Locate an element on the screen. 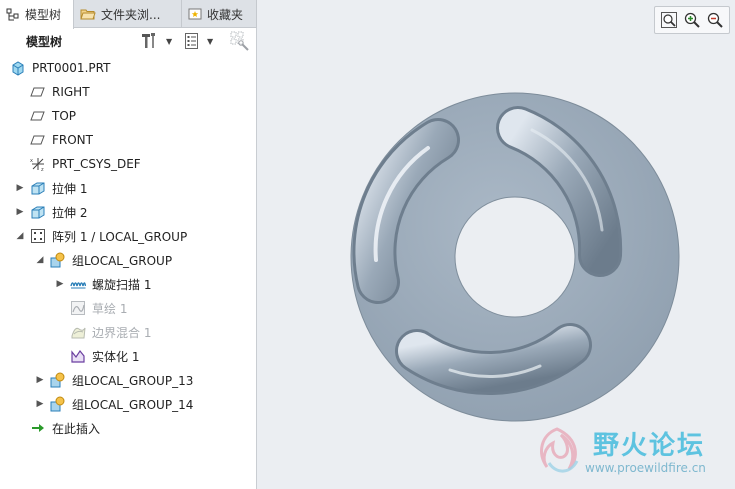 Image resolution: width=735 pixels, height=489 pixels. tree-item-label: TOP is located at coordinates (64, 116).